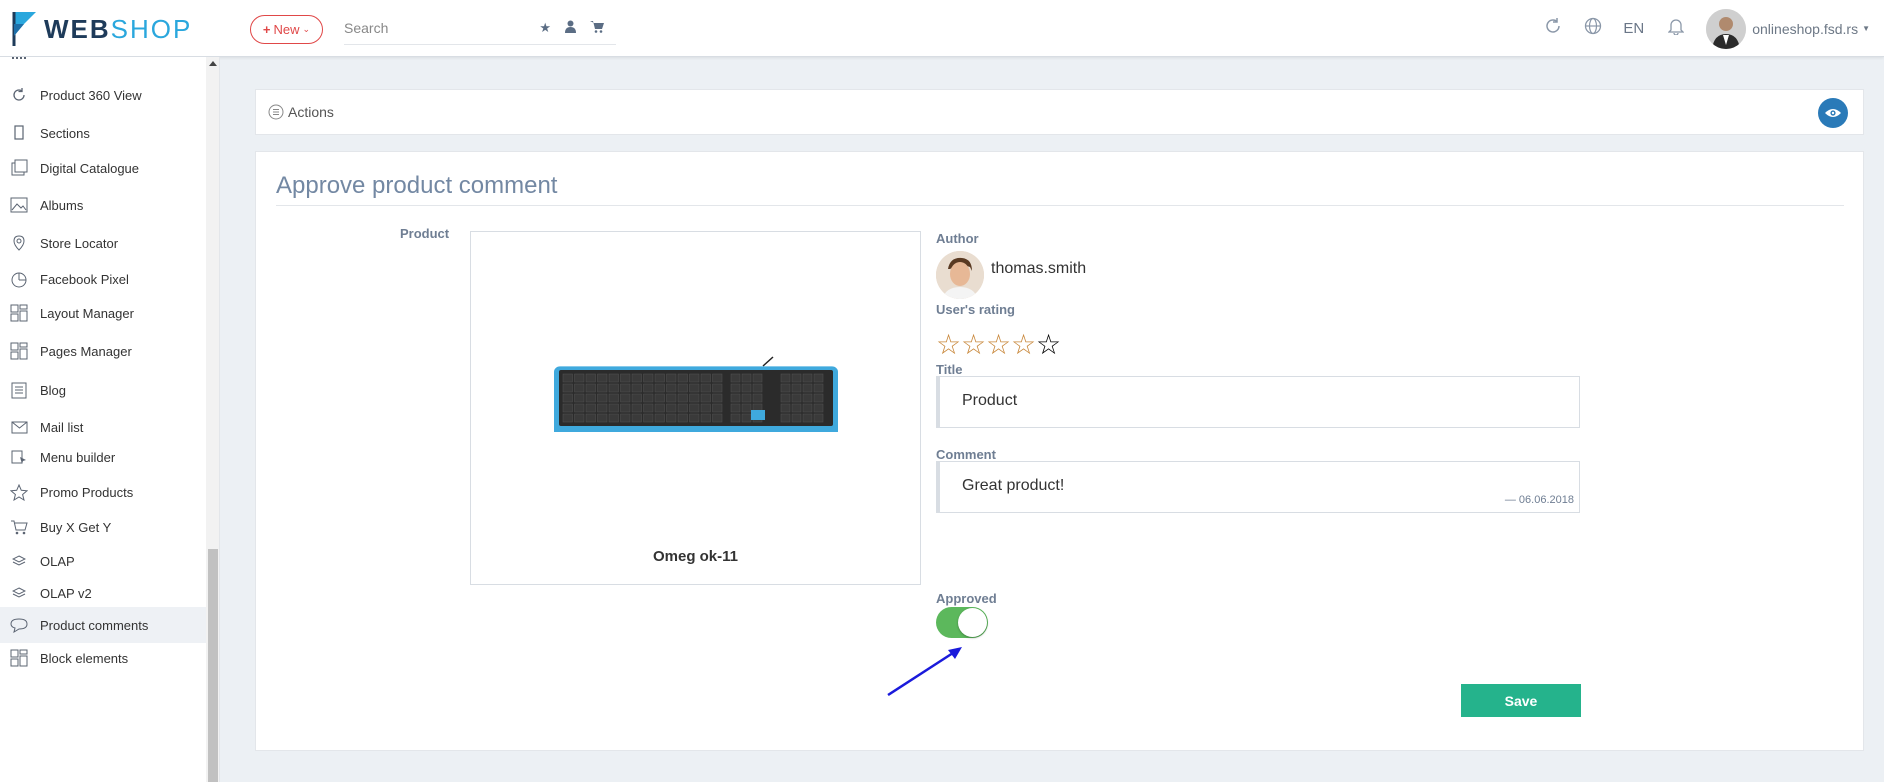 The width and height of the screenshot is (1884, 782). What do you see at coordinates (1633, 28) in the screenshot?
I see `language-selector: EN` at bounding box center [1633, 28].